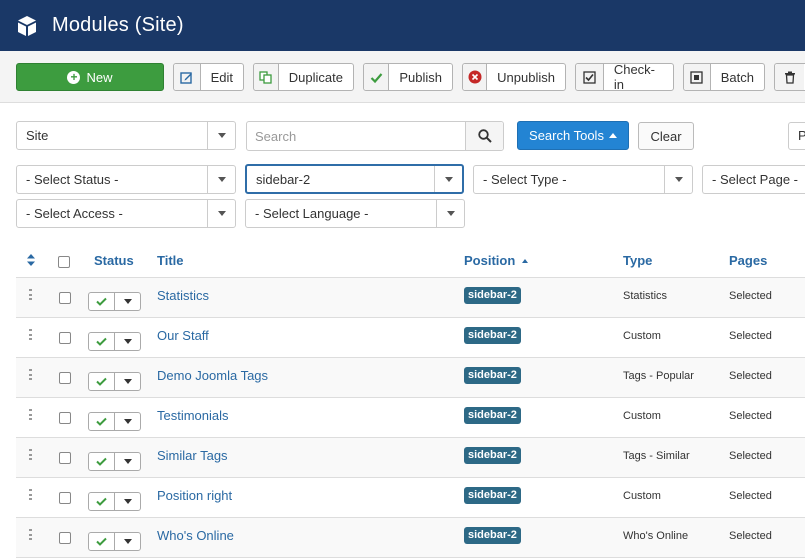 The width and height of the screenshot is (805, 560). Describe the element at coordinates (410, 298) in the screenshot. I see `table-row: Statistics sidebar-2 Statistics Selected` at that location.